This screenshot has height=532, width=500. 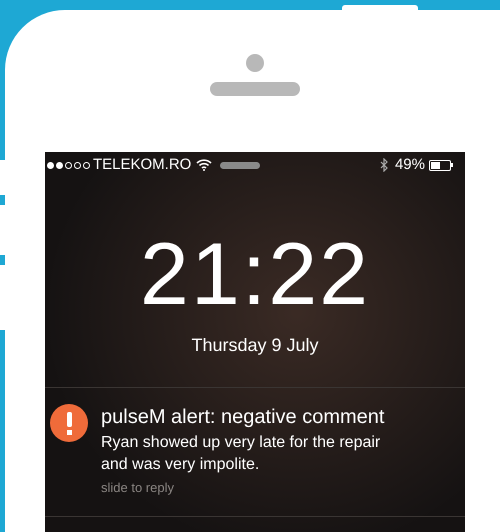 I want to click on notification-title: pulseM alert: negative comment, so click(x=243, y=417).